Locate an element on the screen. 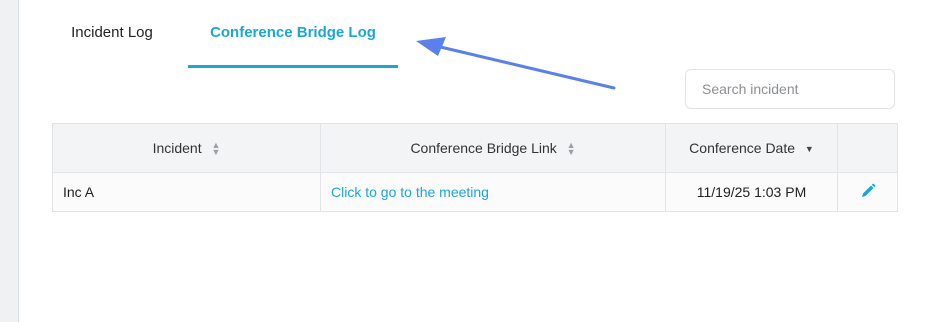  tab-incident-log-label: Incident Log is located at coordinates (112, 32).